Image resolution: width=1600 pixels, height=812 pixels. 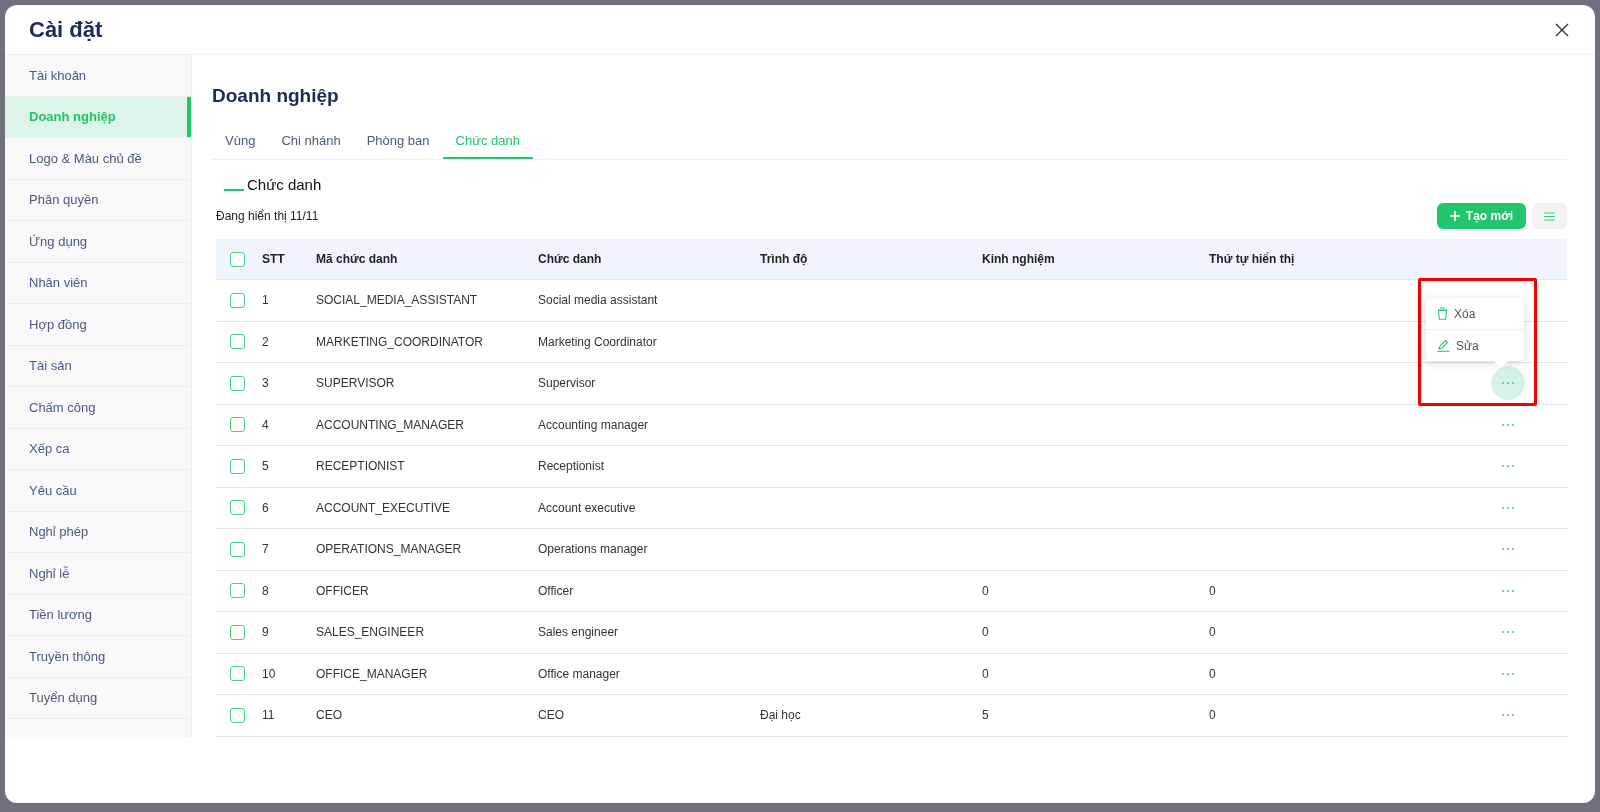 What do you see at coordinates (276, 96) in the screenshot?
I see `page-title: Doanh nghiệp` at bounding box center [276, 96].